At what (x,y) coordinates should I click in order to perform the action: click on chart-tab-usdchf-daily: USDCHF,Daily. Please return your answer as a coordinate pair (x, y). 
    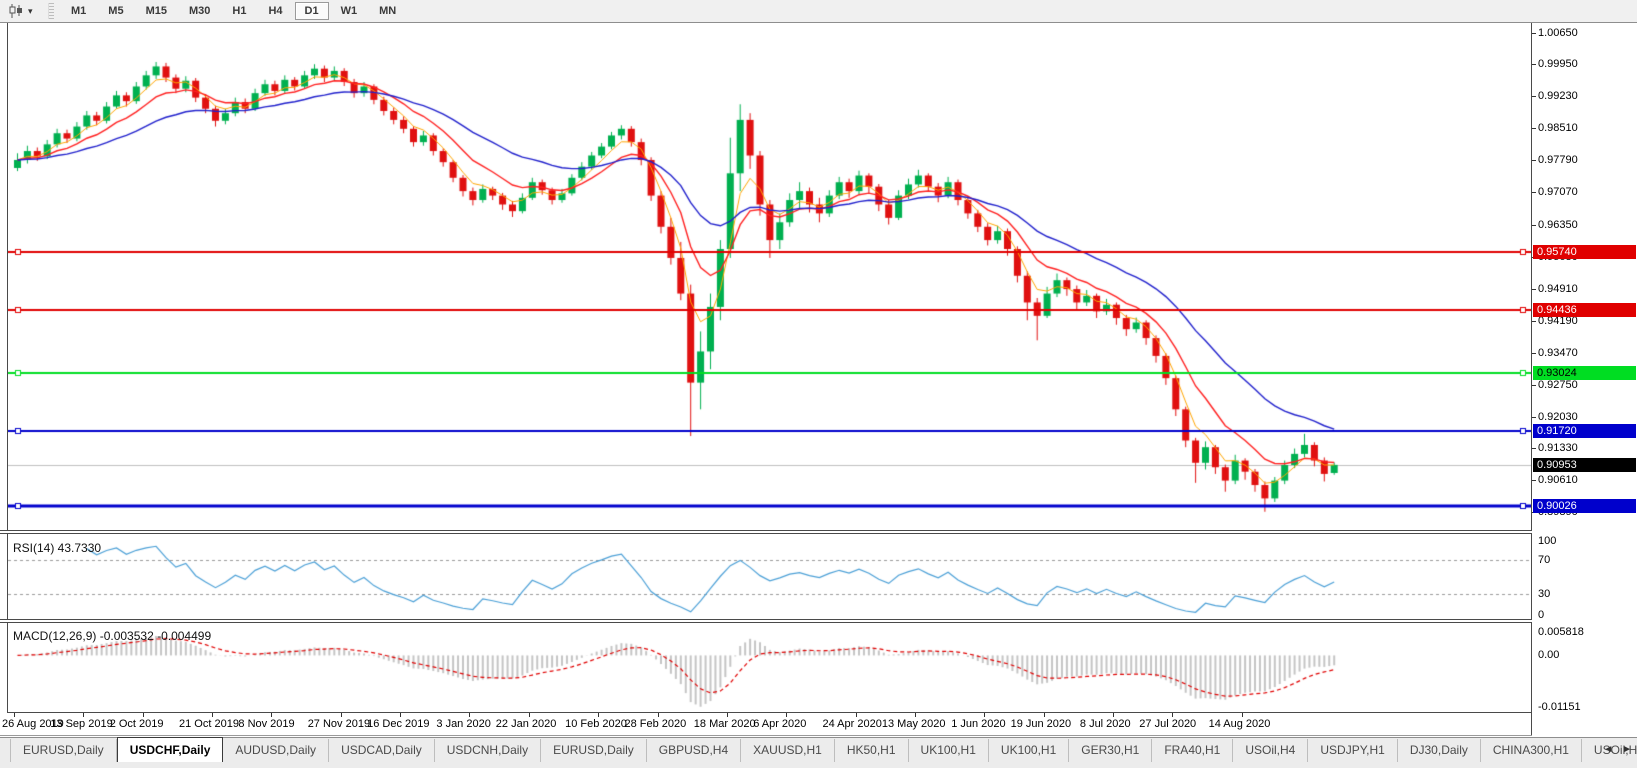
    Looking at the image, I should click on (170, 749).